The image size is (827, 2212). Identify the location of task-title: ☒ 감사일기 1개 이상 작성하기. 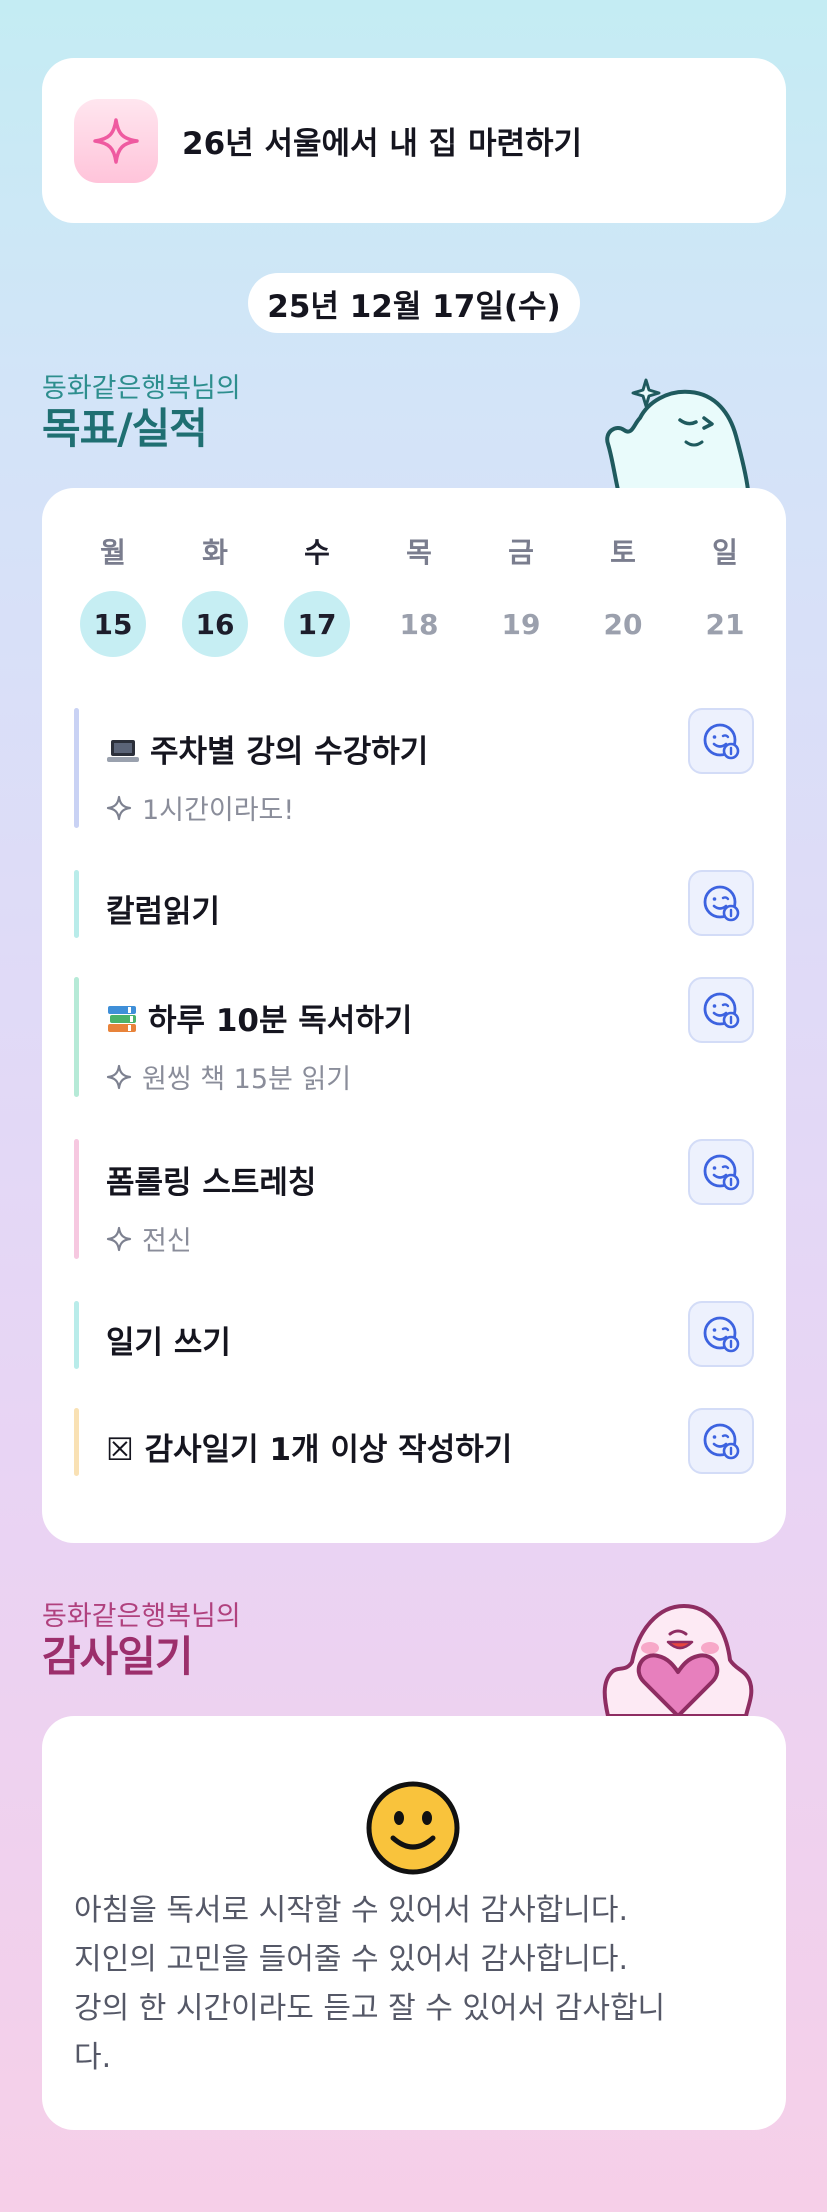
(309, 1450).